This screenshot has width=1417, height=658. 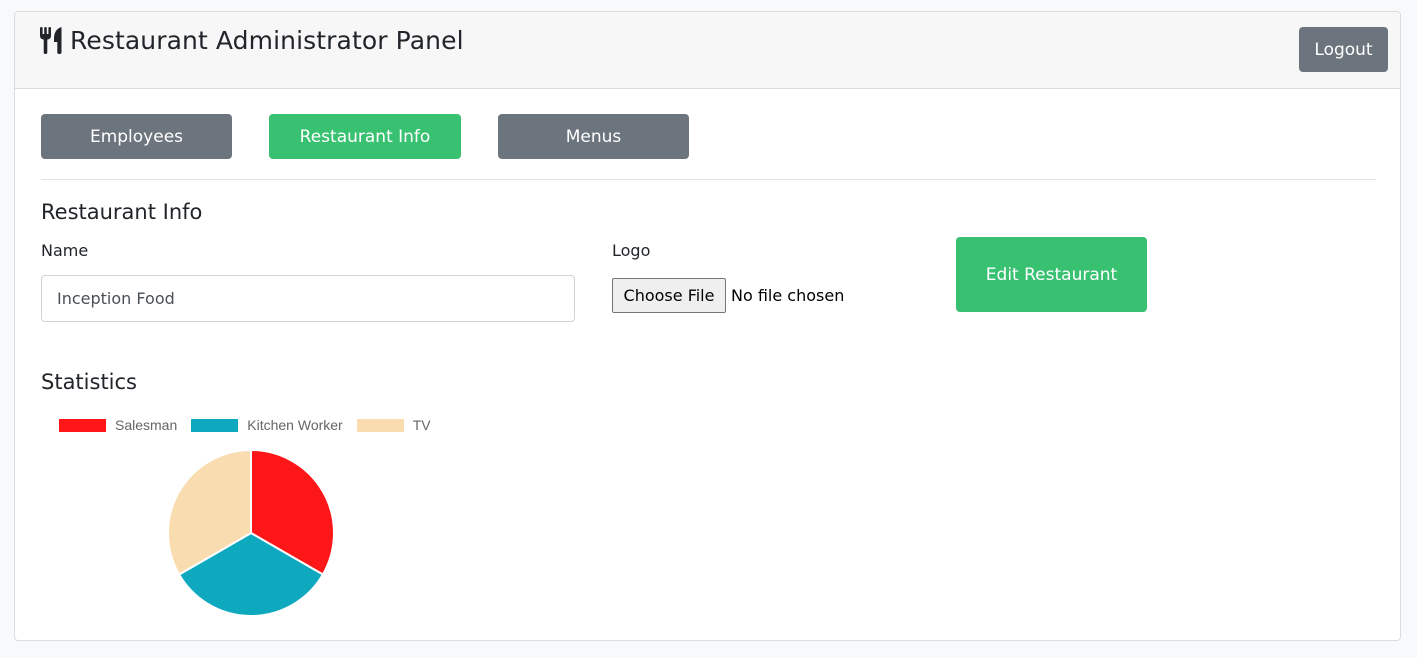 I want to click on legend-label: Salesman, so click(x=146, y=425).